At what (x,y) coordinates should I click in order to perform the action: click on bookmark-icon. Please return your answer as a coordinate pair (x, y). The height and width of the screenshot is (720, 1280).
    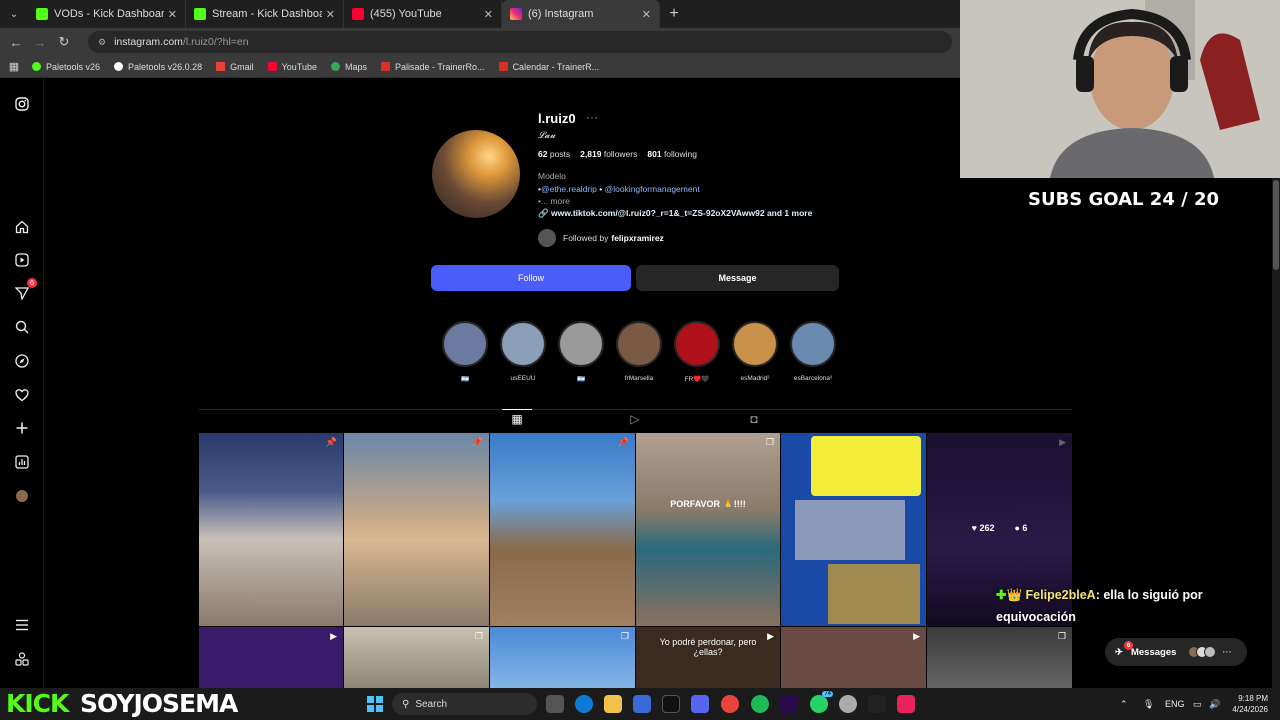
    Looking at the image, I should click on (36, 66).